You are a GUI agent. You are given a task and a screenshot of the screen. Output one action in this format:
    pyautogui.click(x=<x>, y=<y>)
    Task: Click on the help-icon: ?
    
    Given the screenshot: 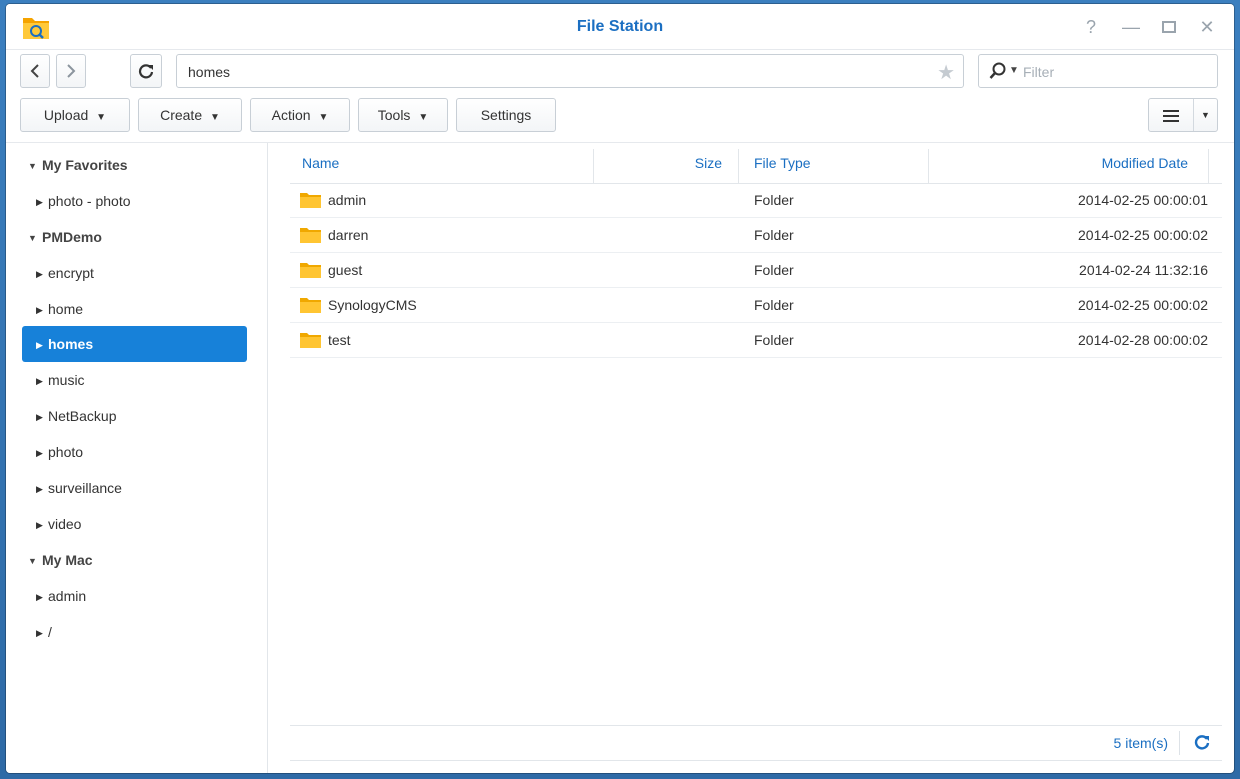 What is the action you would take?
    pyautogui.click(x=1091, y=27)
    